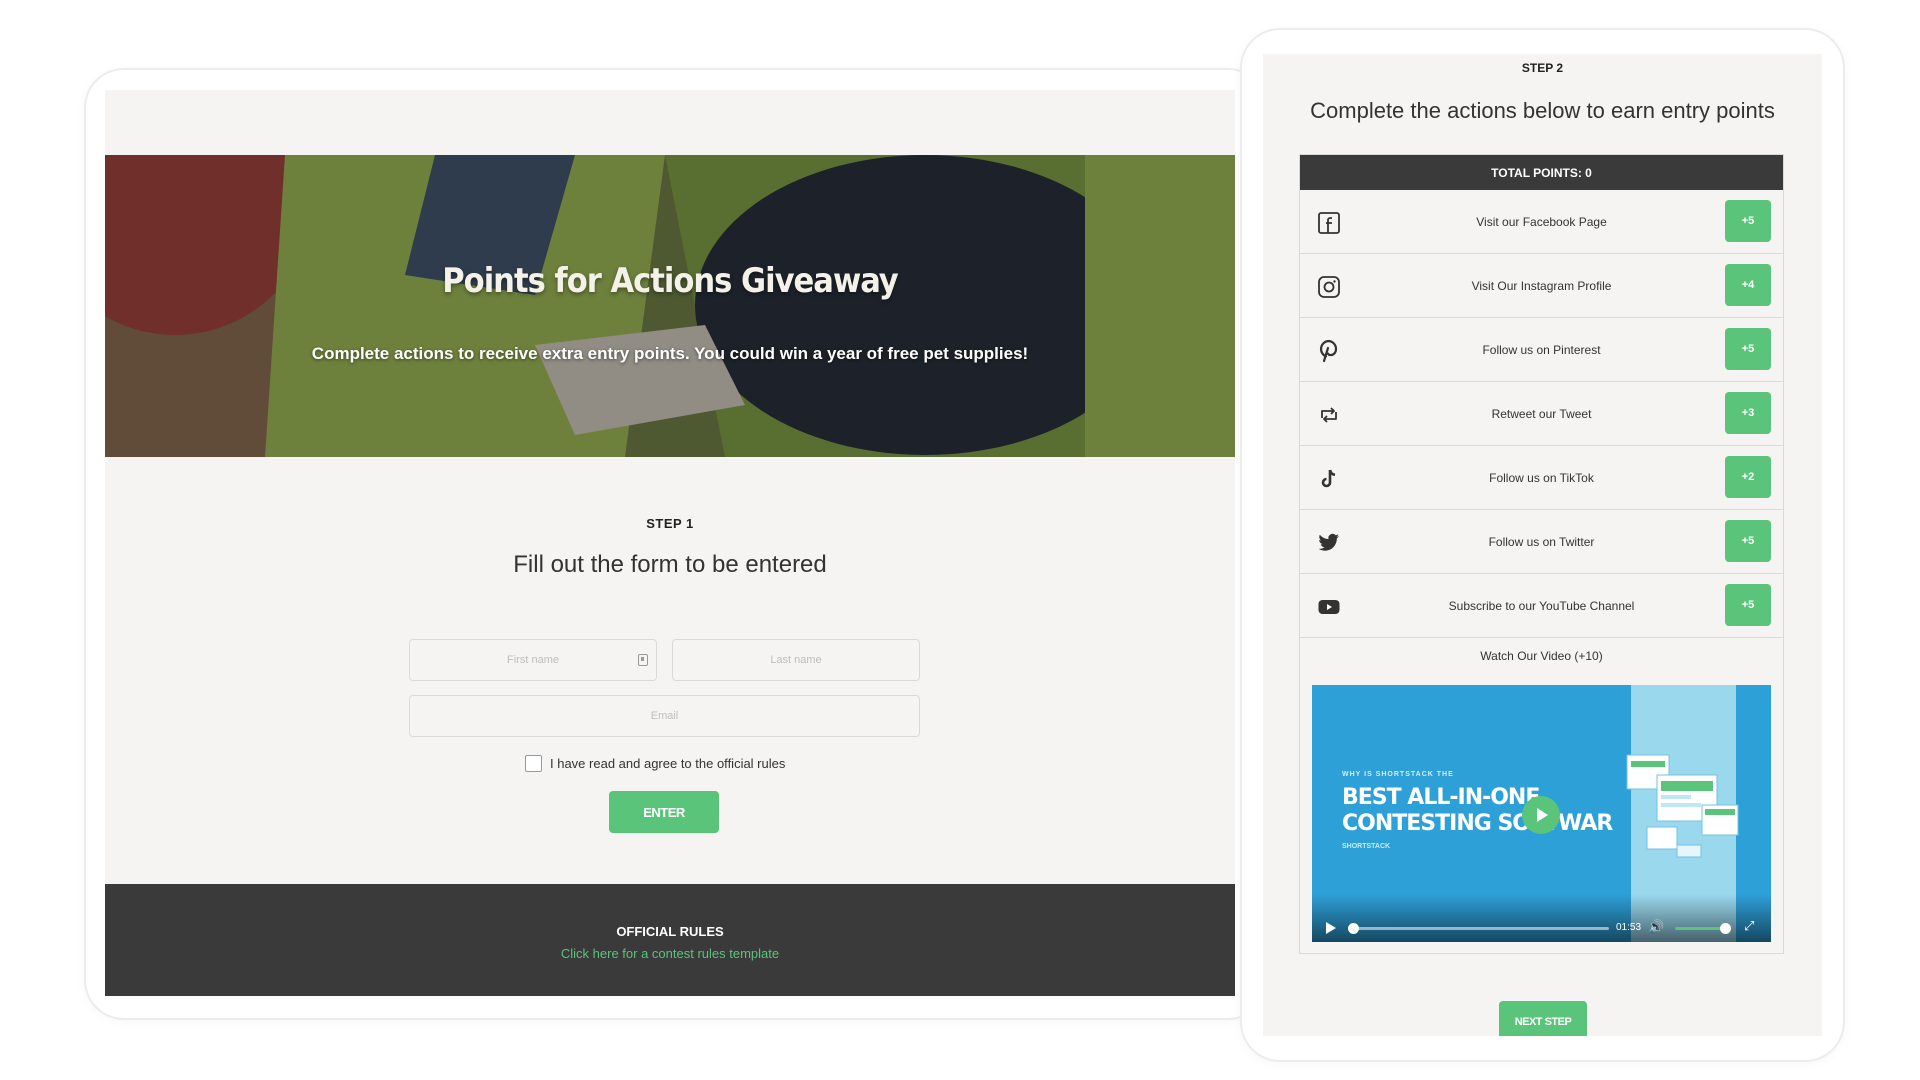 The image size is (1920, 1080). I want to click on watch-video-label: Watch Our Video (+10), so click(1541, 656).